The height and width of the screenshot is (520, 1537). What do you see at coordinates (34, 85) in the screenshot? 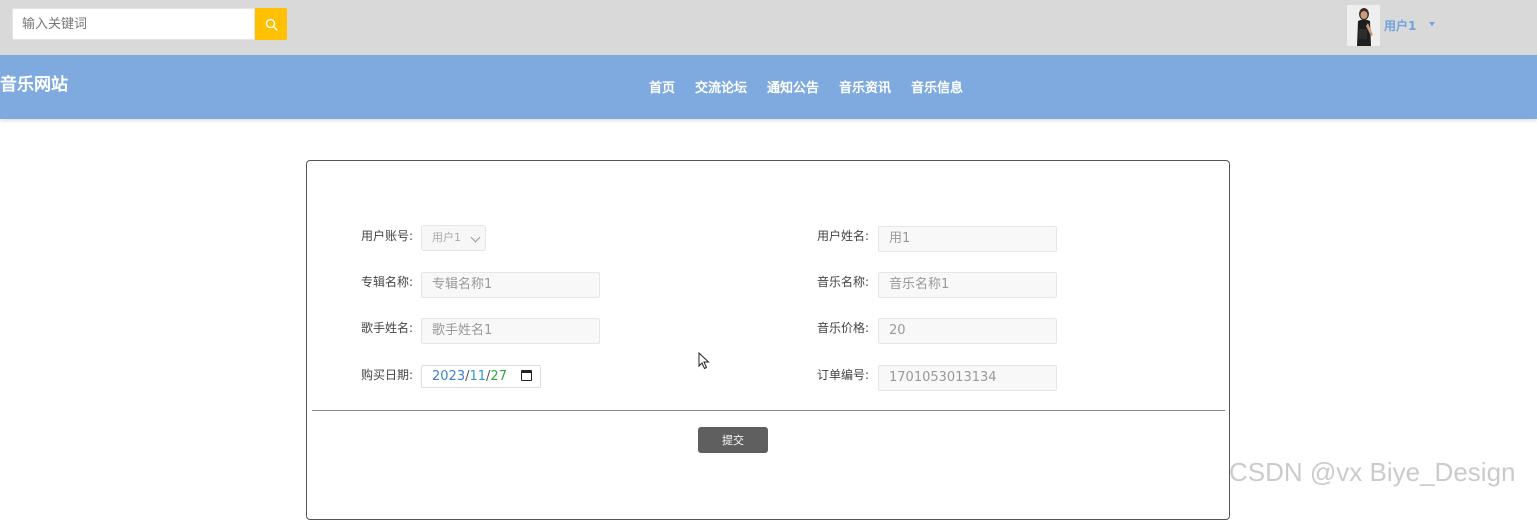
I see `site-title: 音乐网站` at bounding box center [34, 85].